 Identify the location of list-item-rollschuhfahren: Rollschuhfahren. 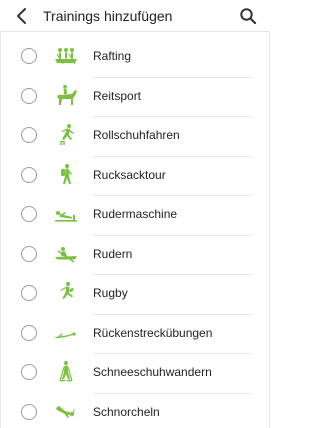
(135, 137).